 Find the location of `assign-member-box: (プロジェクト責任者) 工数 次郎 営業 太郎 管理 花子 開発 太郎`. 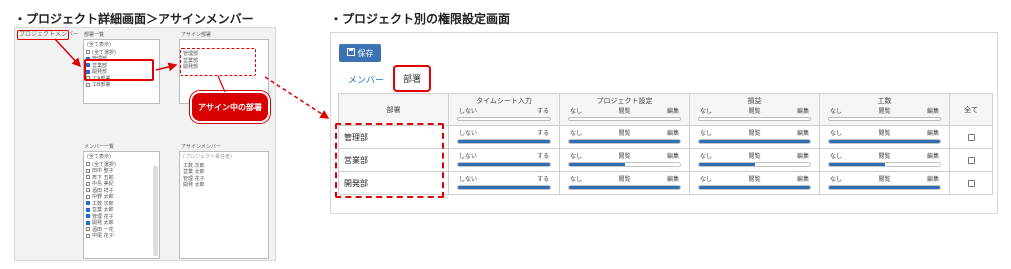

assign-member-box: (プロジェクト責任者) 工数 次郎 営業 太郎 管理 花子 開発 太郎 is located at coordinates (224, 205).